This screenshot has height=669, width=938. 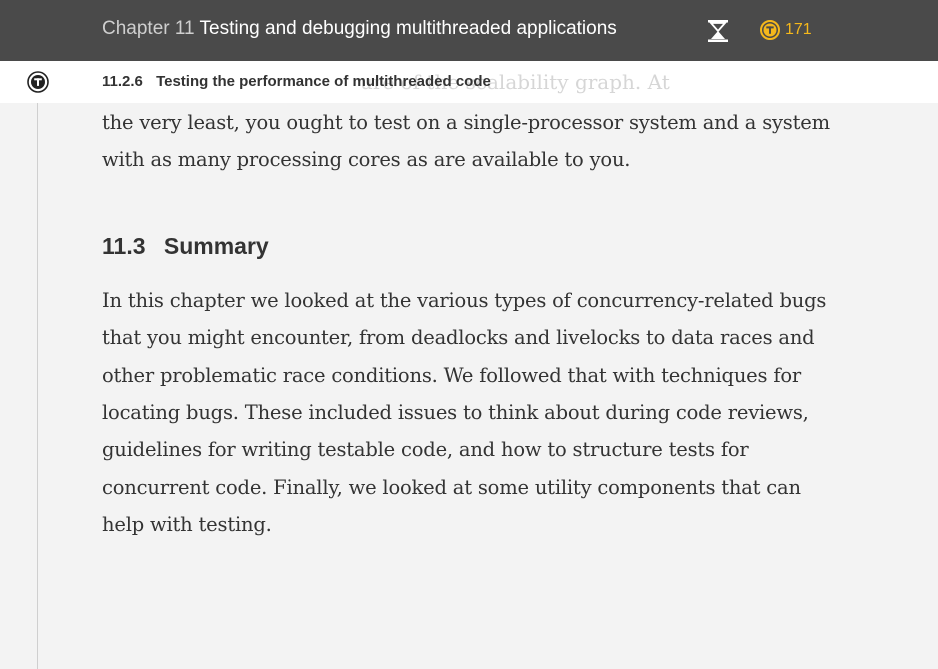 I want to click on chapter-number: Chapter 11, so click(x=148, y=28).